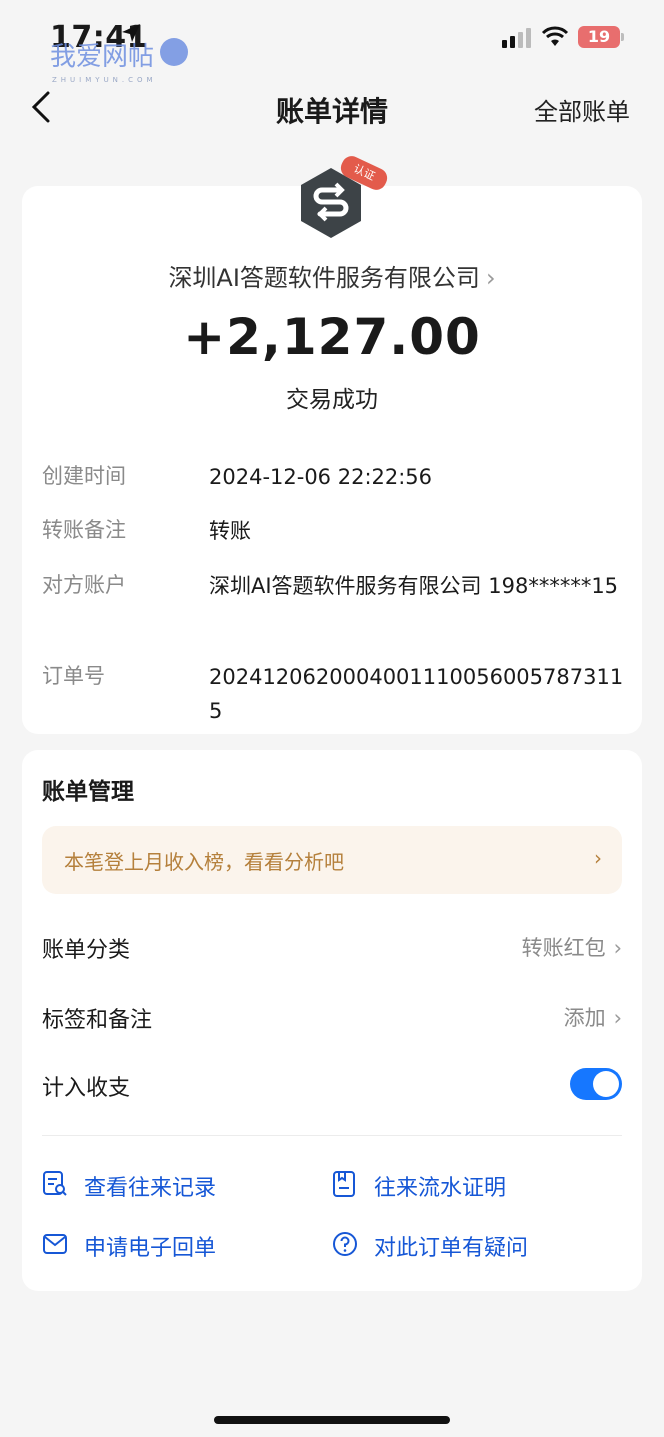  I want to click on detail-value: 2024120620004001110056005787311 5, so click(416, 694).